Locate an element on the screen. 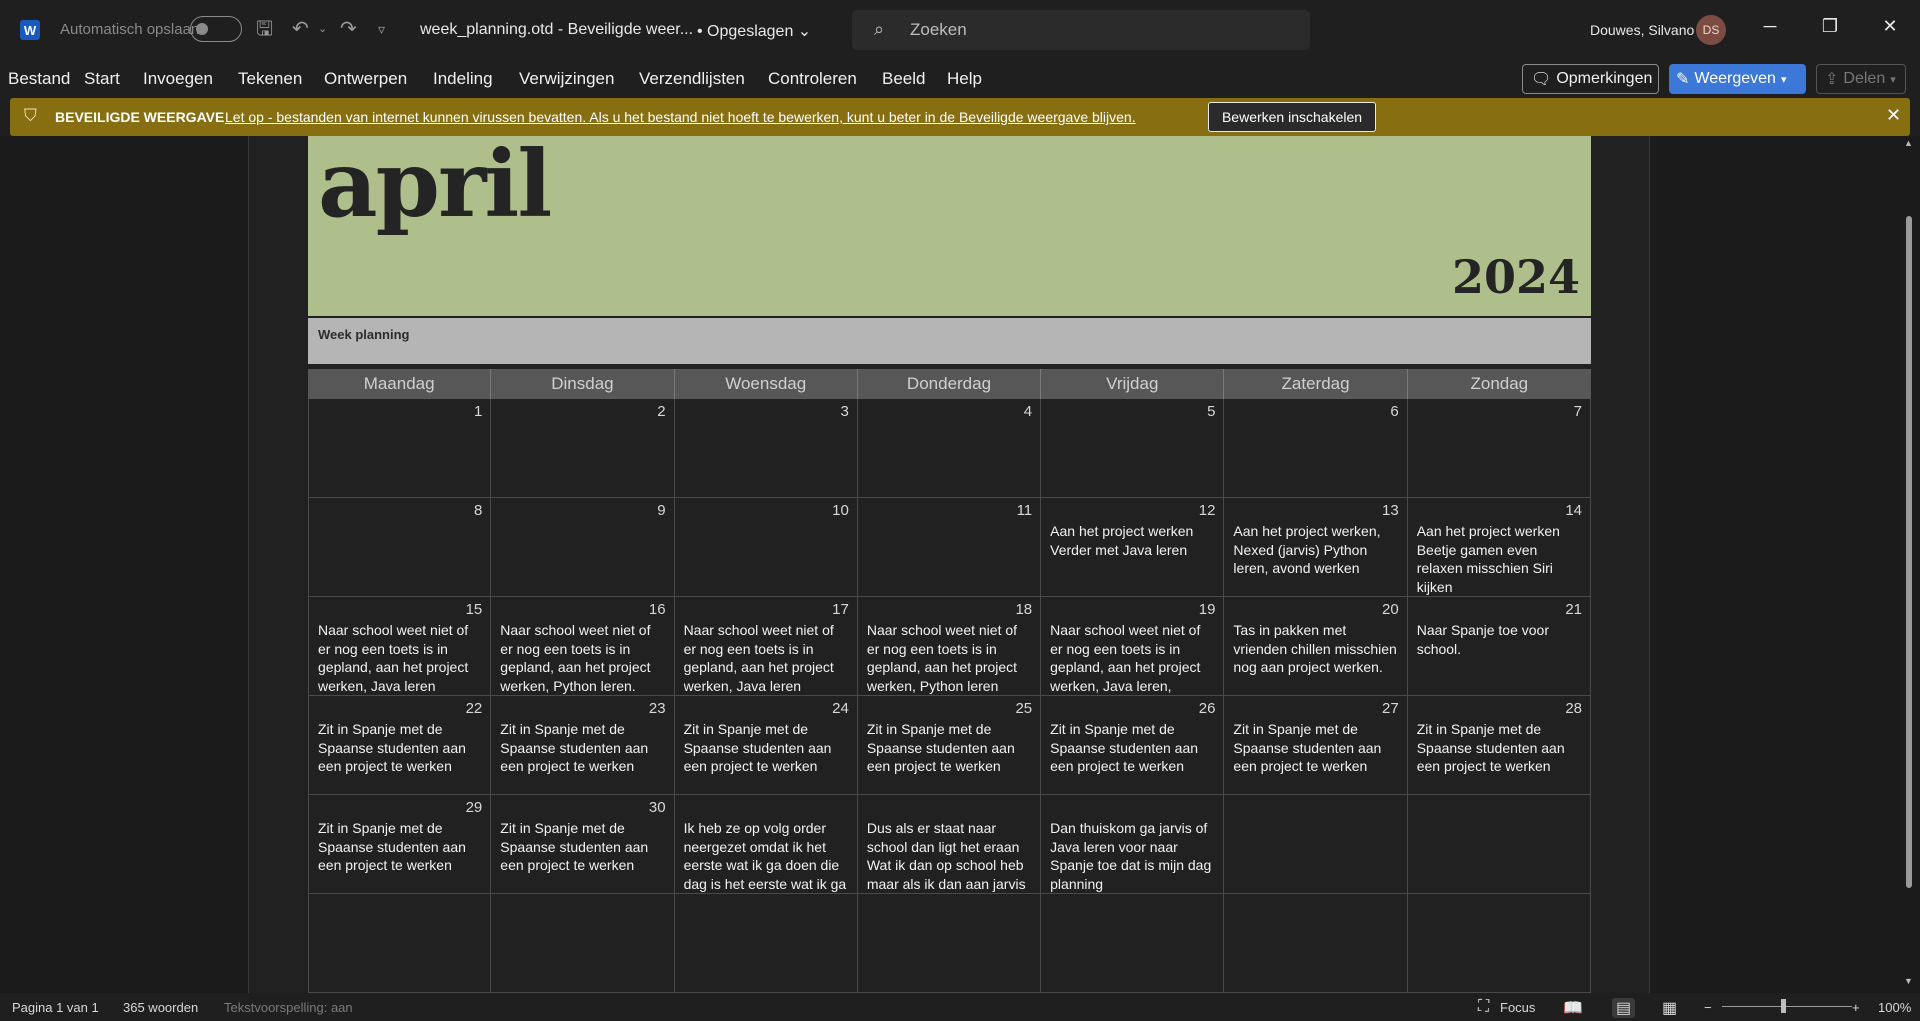 The width and height of the screenshot is (1920, 1021). zoom-level: 100% is located at coordinates (1894, 1007).